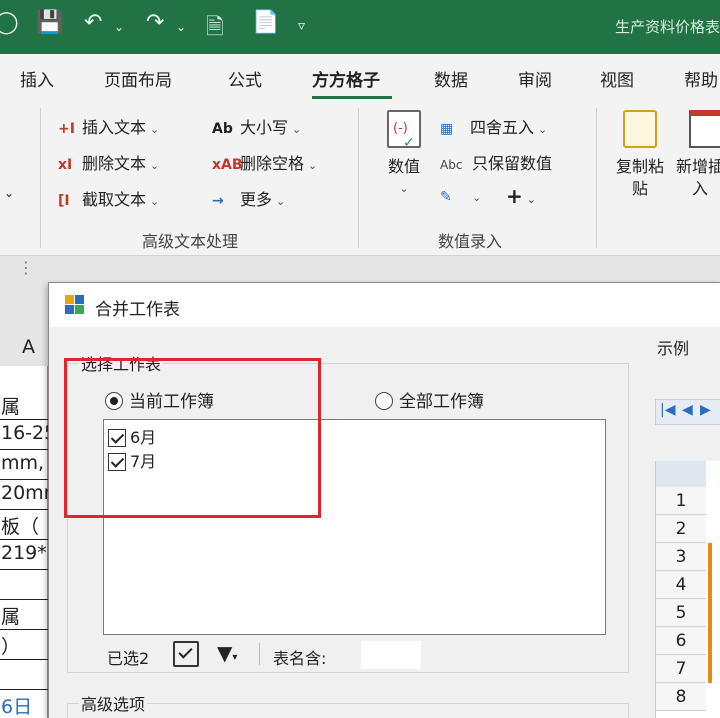  What do you see at coordinates (222, 129) in the screenshot?
I see `case-icon: Ab` at bounding box center [222, 129].